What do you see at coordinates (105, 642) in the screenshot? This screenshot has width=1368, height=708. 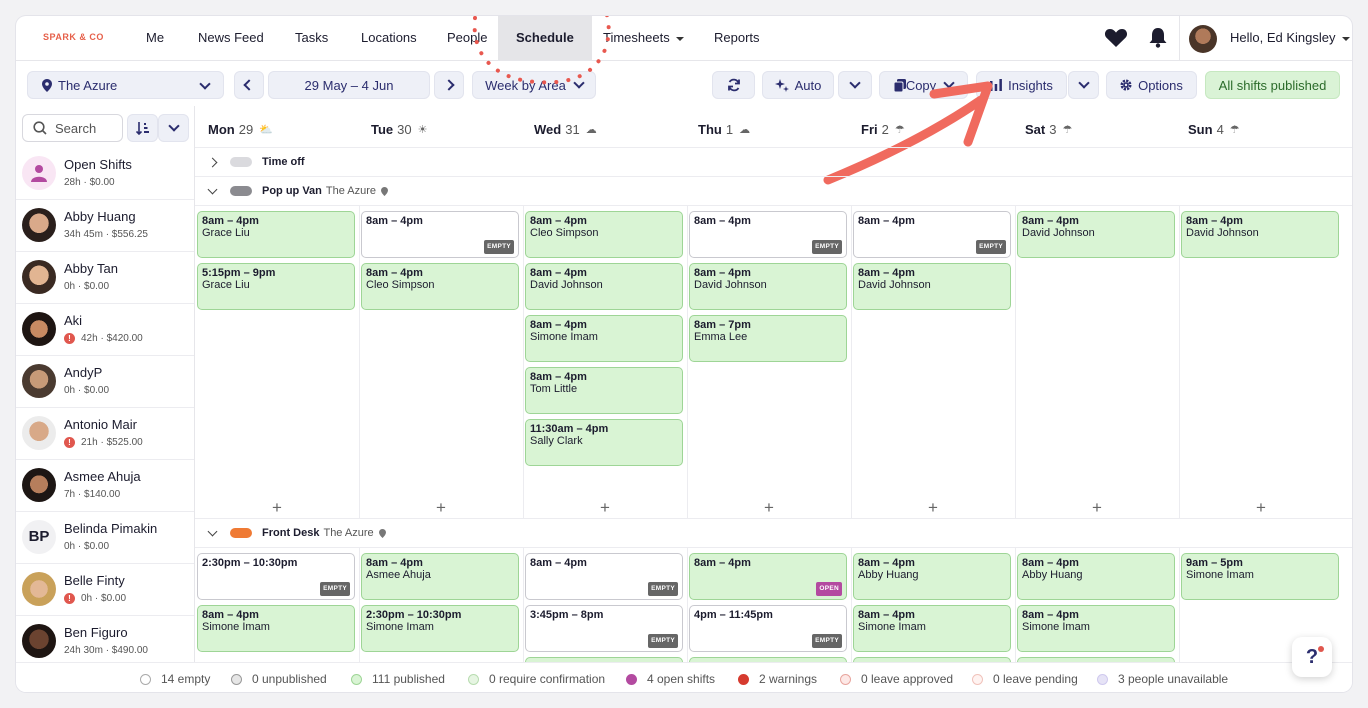 I see `employee-row: Ben Figuro 24h 30m · $490.00` at bounding box center [105, 642].